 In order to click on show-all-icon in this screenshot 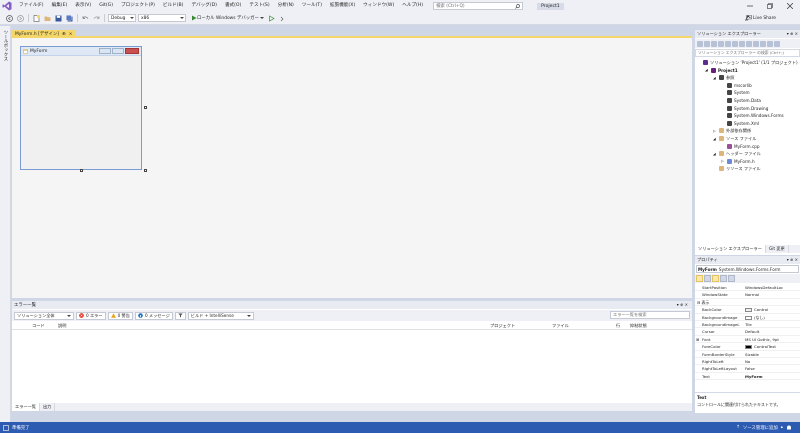, I will do `click(749, 43)`.